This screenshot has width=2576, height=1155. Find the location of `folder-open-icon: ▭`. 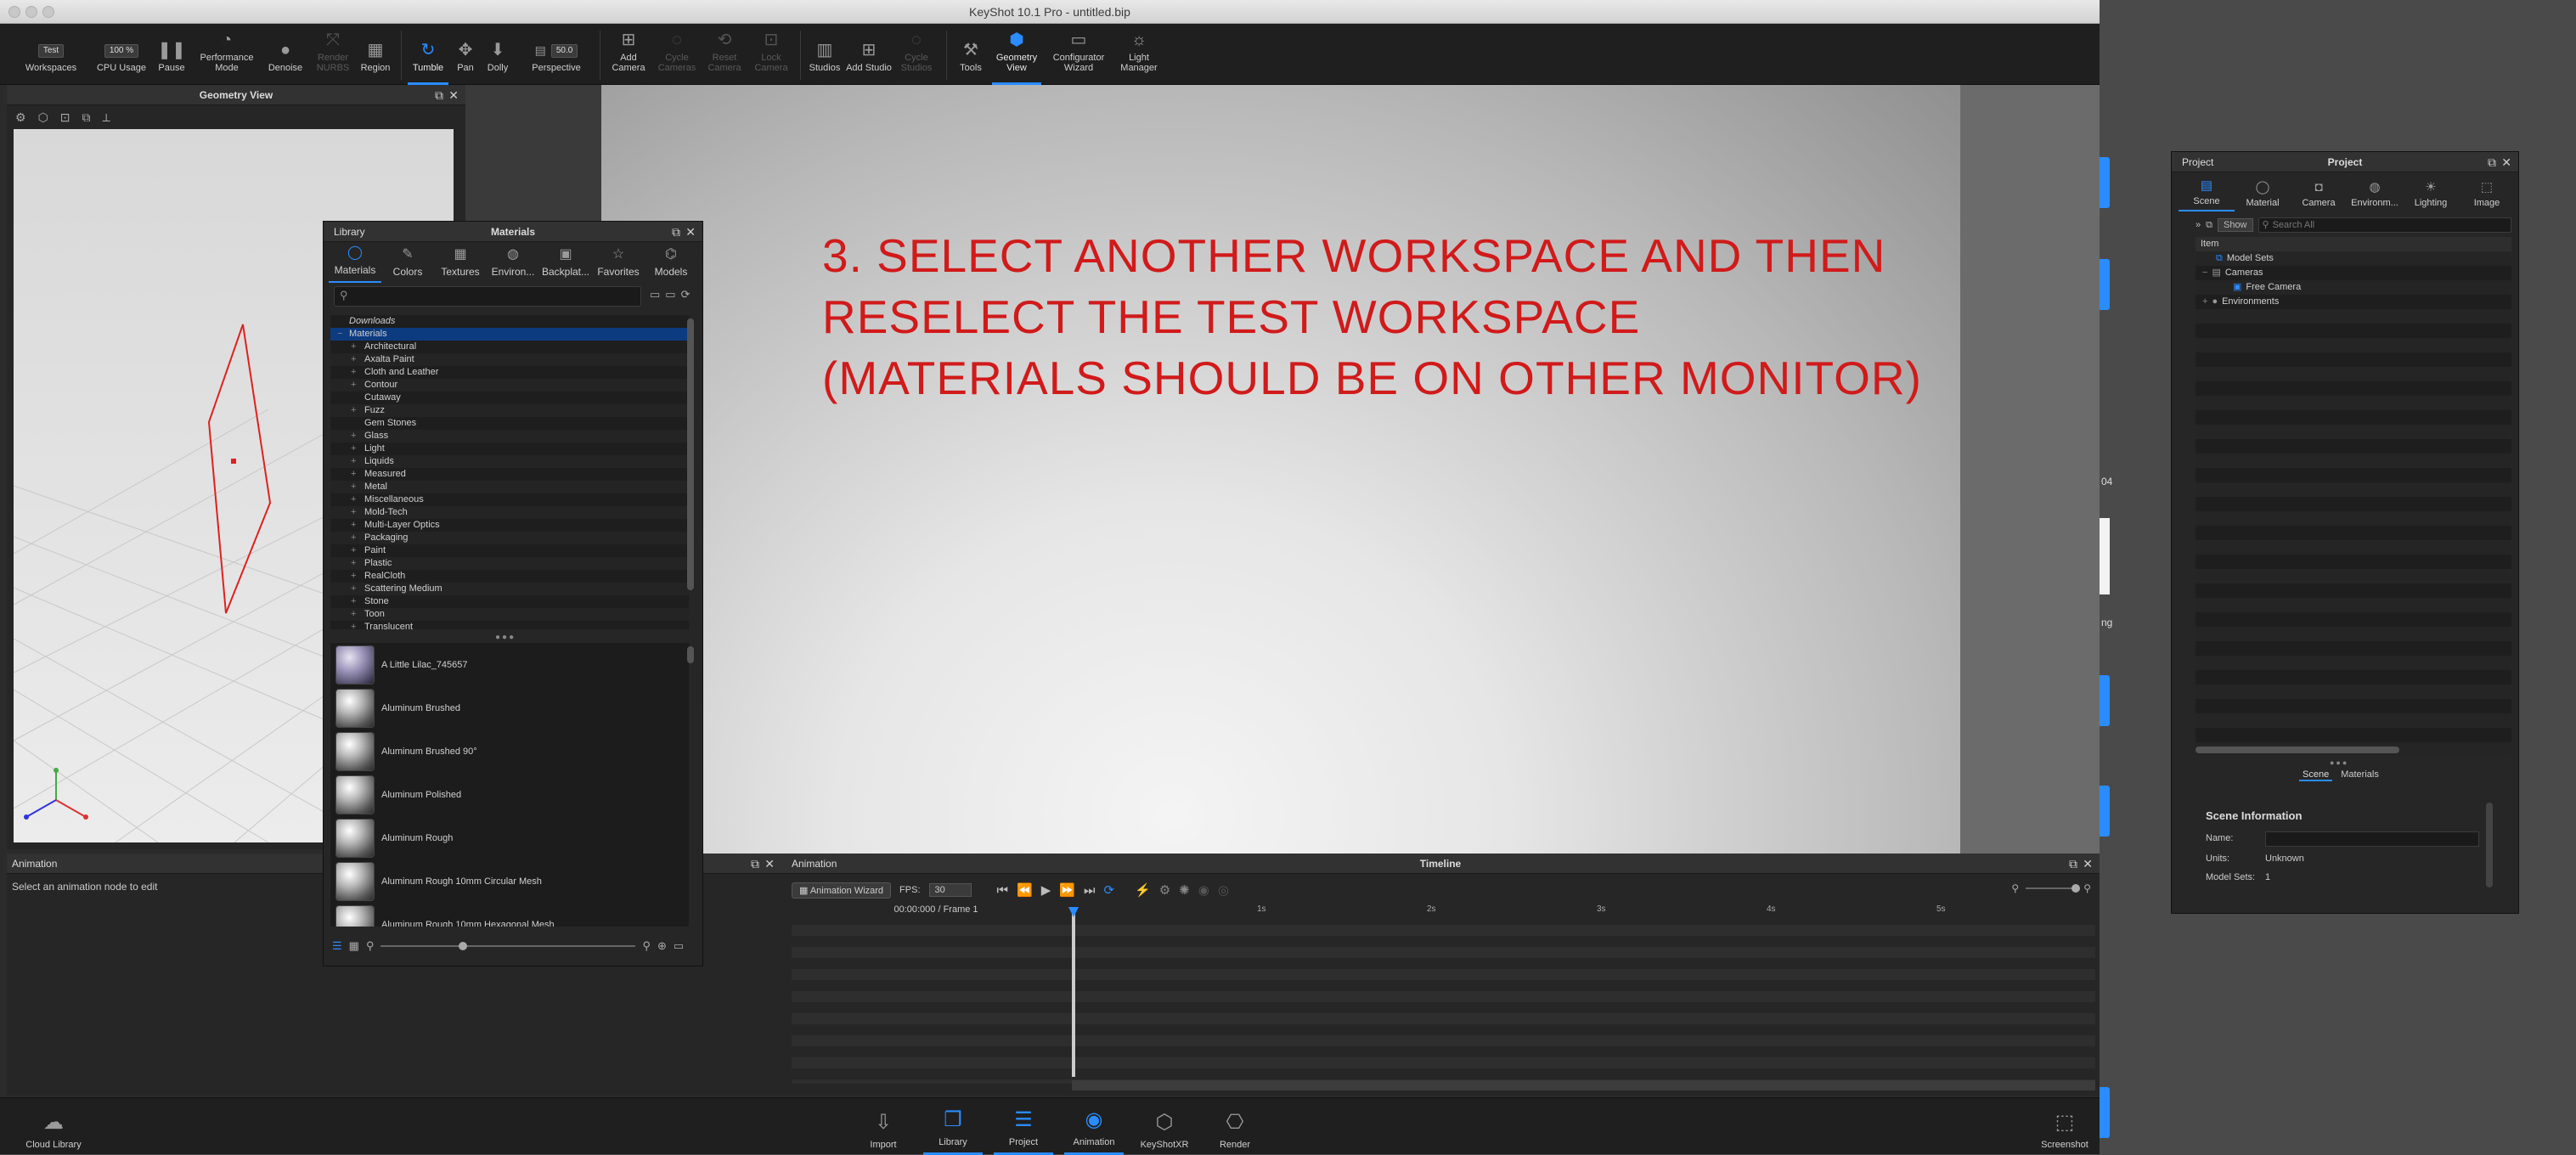

folder-open-icon: ▭ is located at coordinates (679, 946).